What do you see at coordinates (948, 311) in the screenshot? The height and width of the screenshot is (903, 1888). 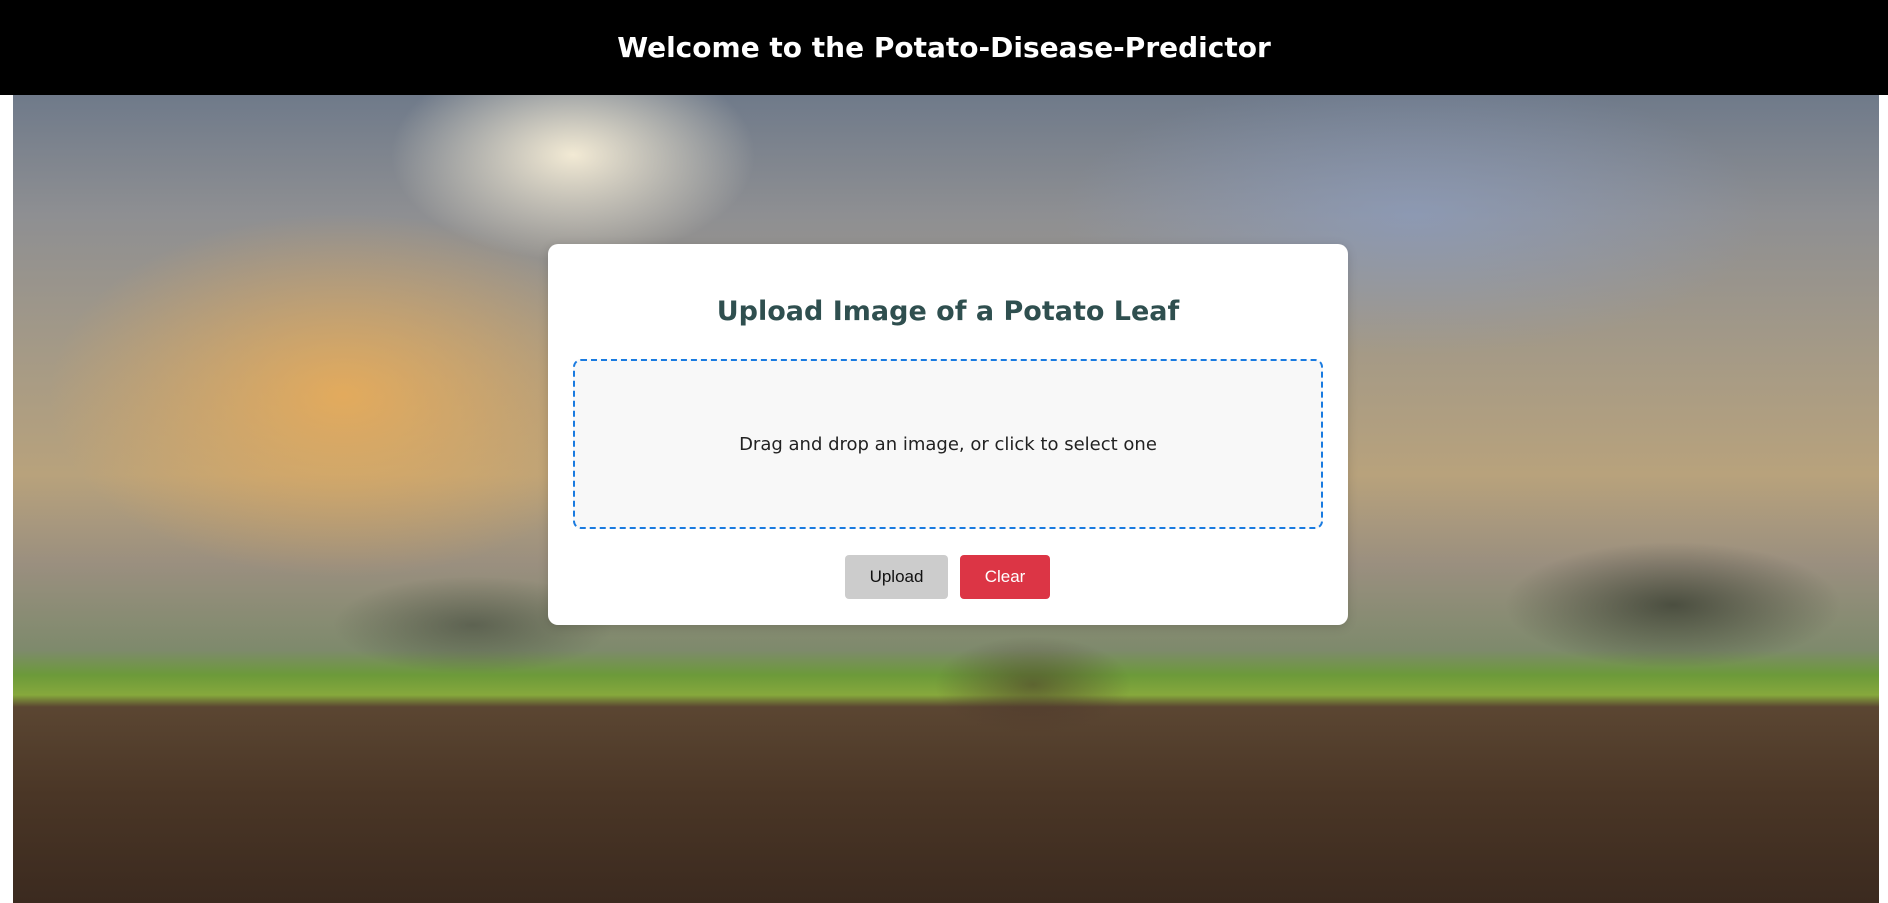 I see `upload-heading: Upload Image of a Potato Leaf` at bounding box center [948, 311].